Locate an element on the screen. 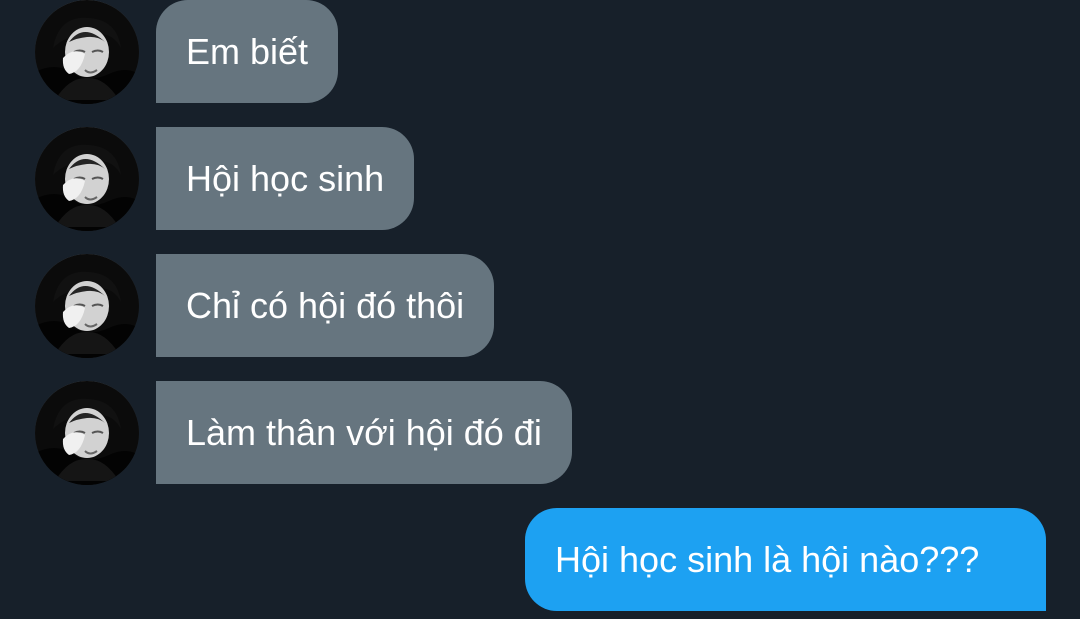  received-message-bubble: Em biết is located at coordinates (247, 51).